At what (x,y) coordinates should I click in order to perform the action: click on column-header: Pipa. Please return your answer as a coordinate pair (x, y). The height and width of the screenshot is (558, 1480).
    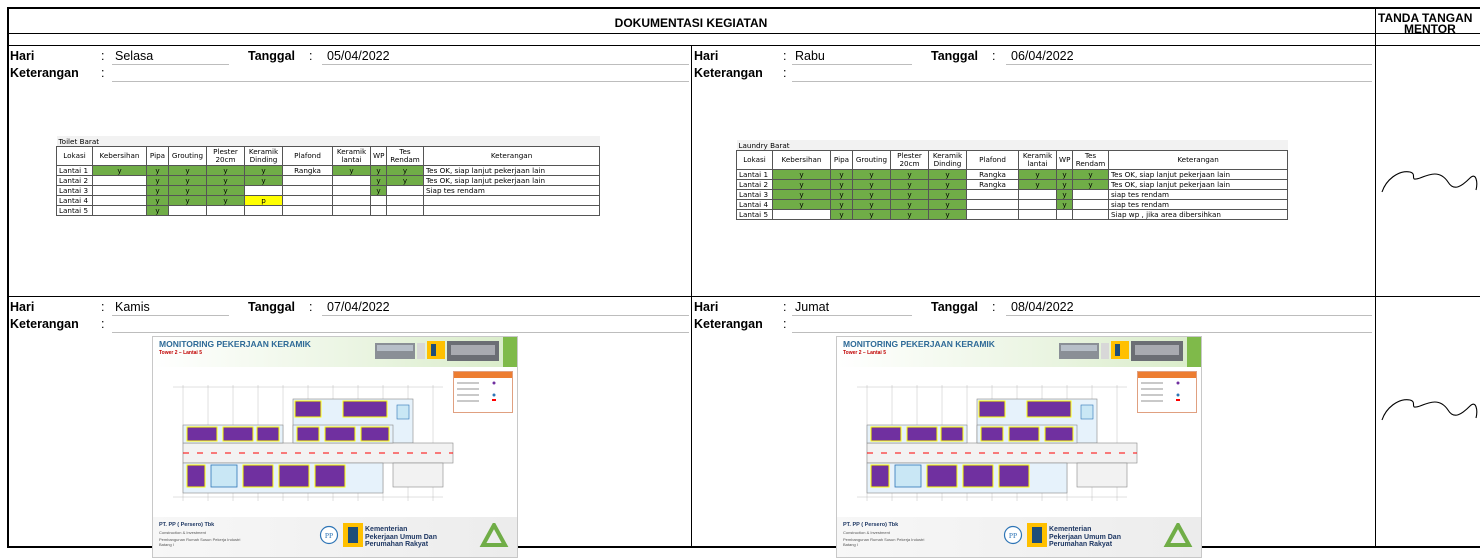
    Looking at the image, I should click on (157, 156).